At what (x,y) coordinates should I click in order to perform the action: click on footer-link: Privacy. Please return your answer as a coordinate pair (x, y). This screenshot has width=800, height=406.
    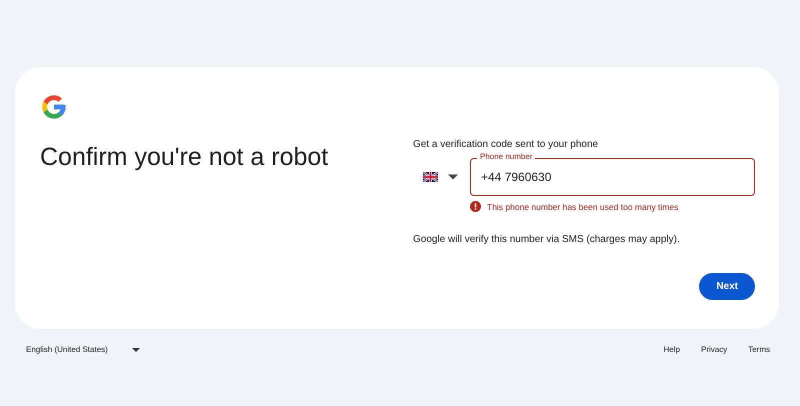
    Looking at the image, I should click on (714, 349).